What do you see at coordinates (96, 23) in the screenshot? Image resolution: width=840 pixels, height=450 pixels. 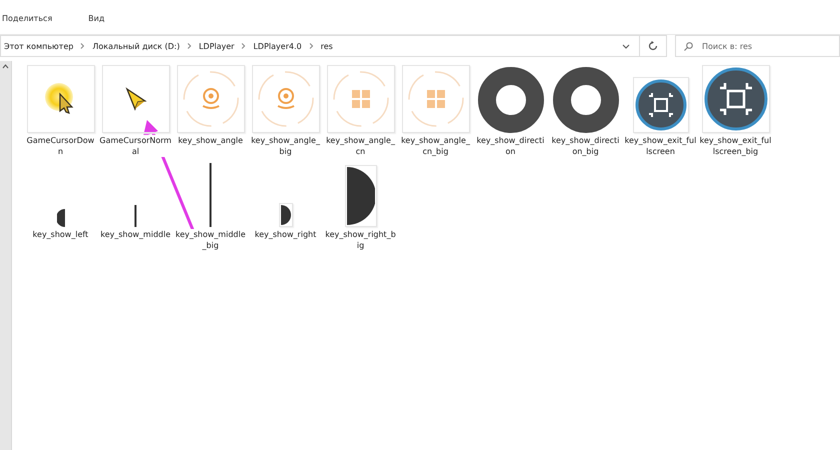 I see `menu-item: Вид` at bounding box center [96, 23].